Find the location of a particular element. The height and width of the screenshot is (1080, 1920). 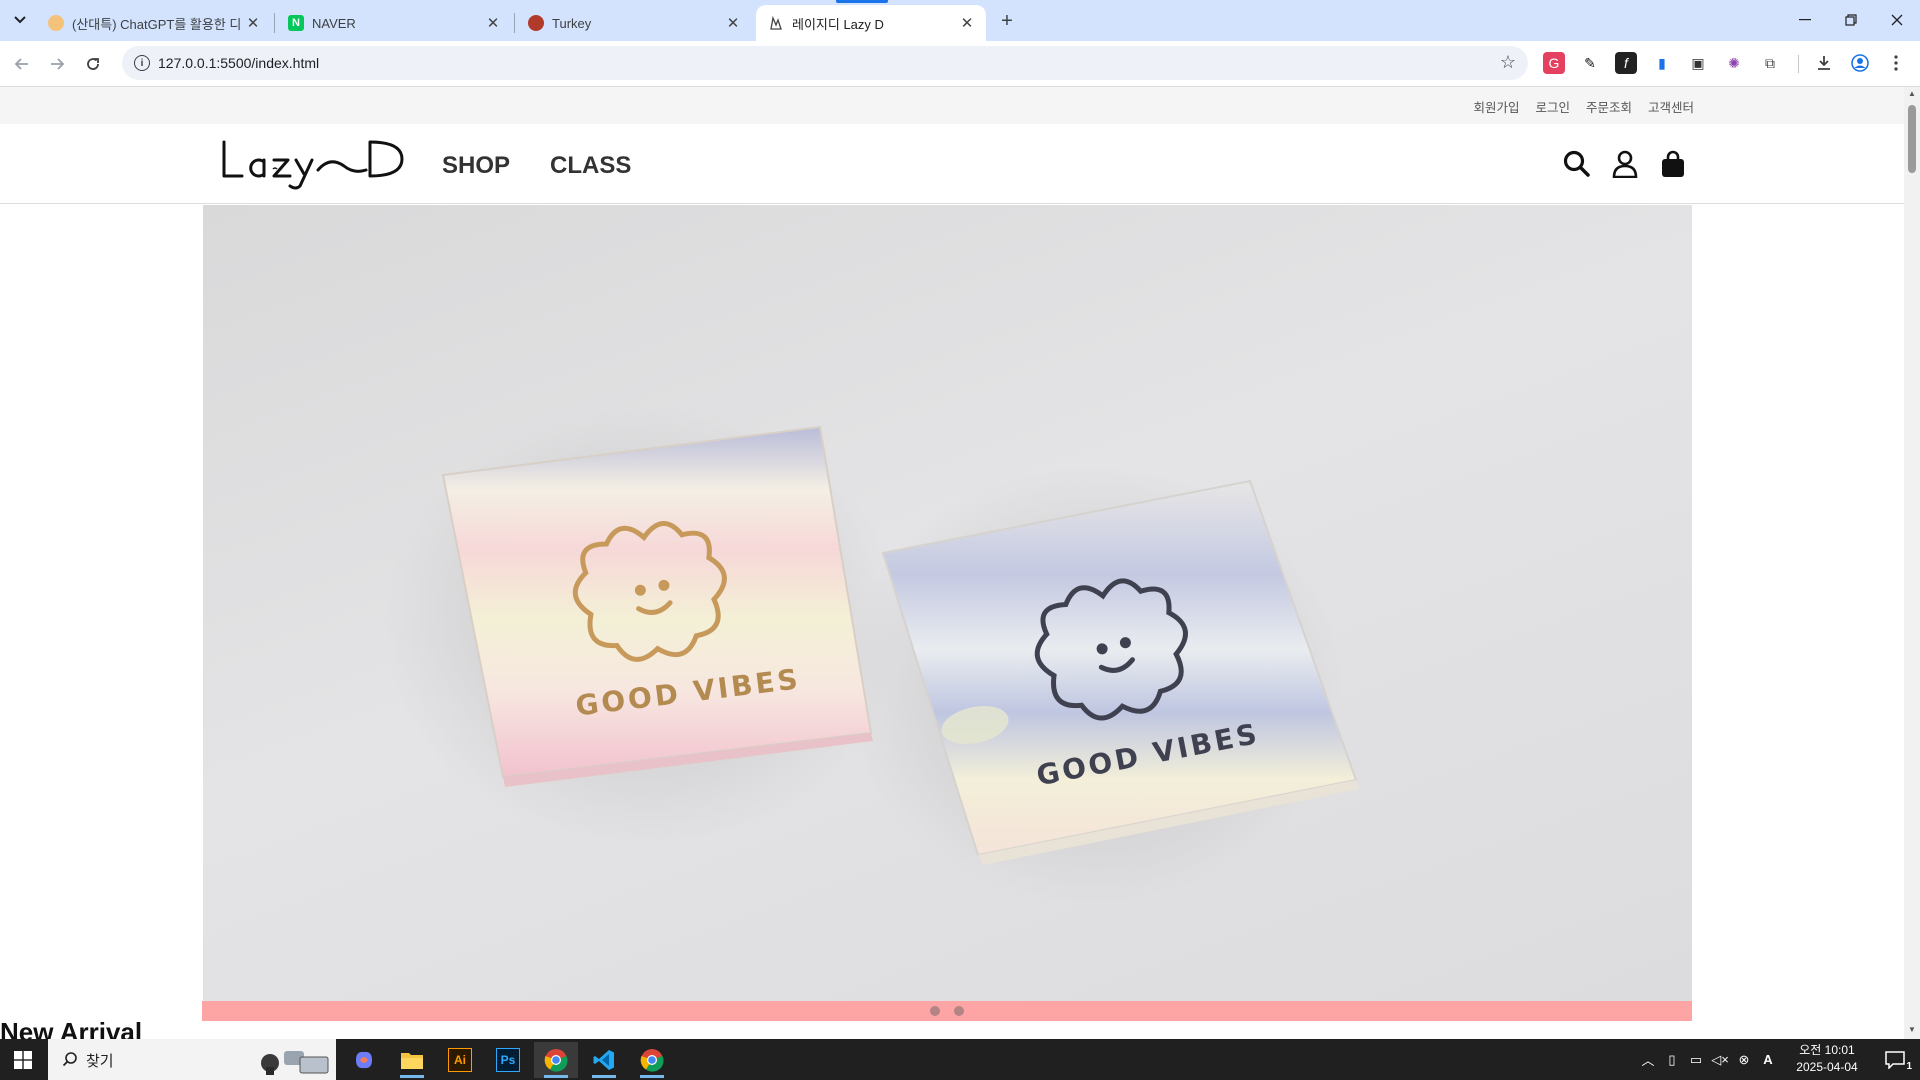

taskbar-copilot is located at coordinates (364, 1060).